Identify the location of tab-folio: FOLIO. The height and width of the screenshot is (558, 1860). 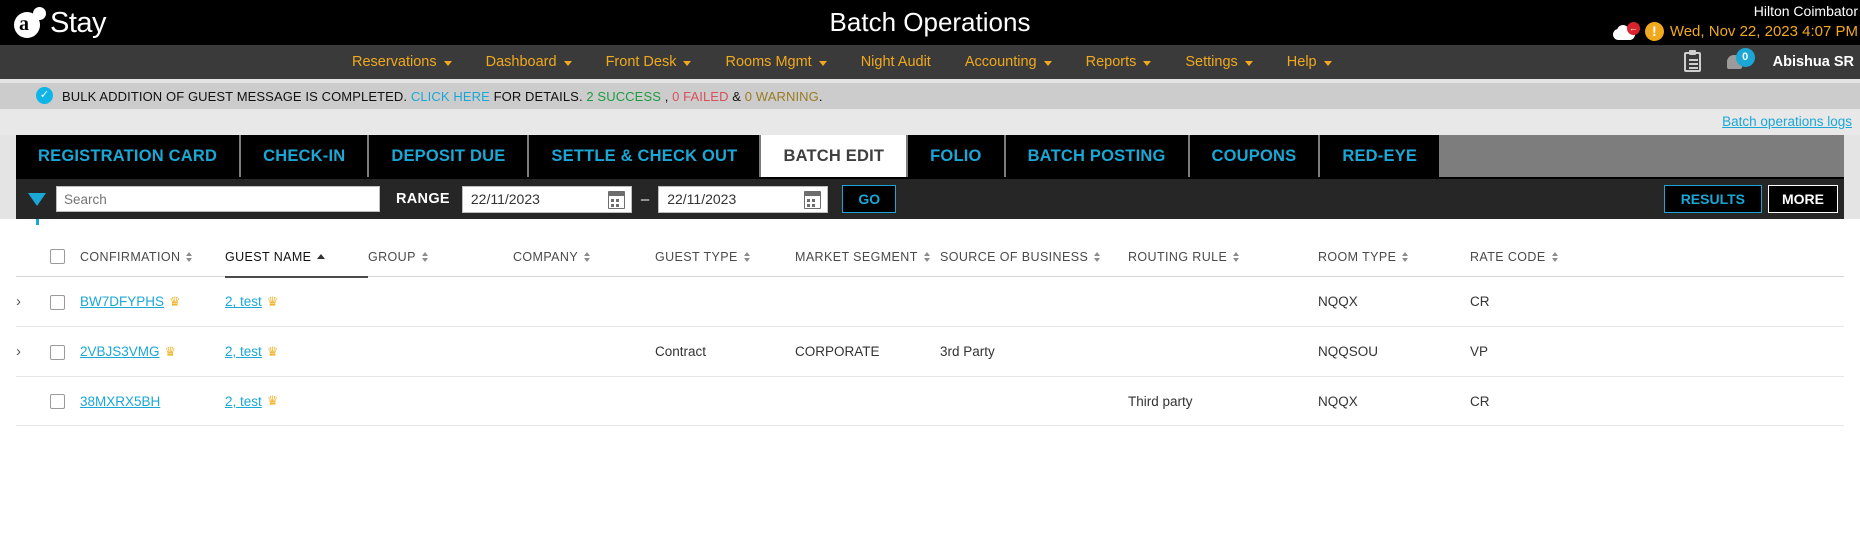
(957, 156).